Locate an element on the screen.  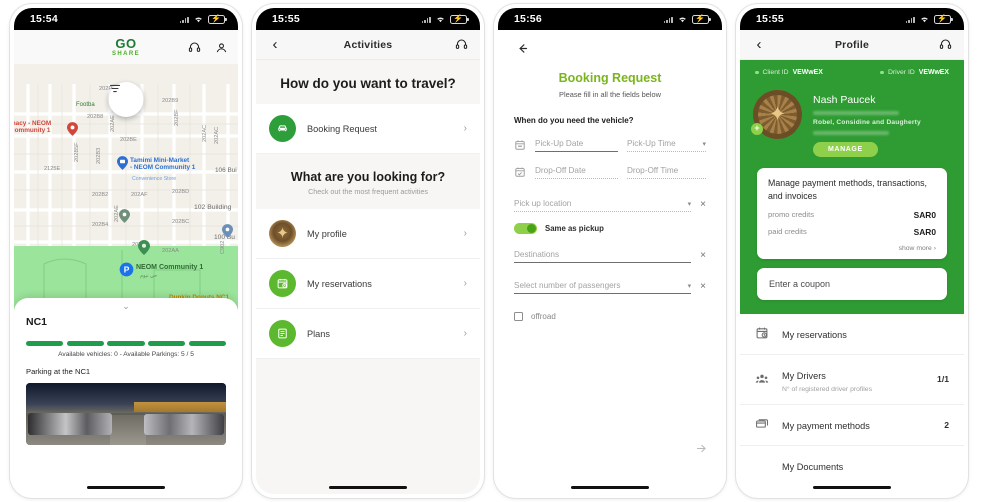
pickup-location-input: Pick up location ▾ is located at coordinates (603, 205).